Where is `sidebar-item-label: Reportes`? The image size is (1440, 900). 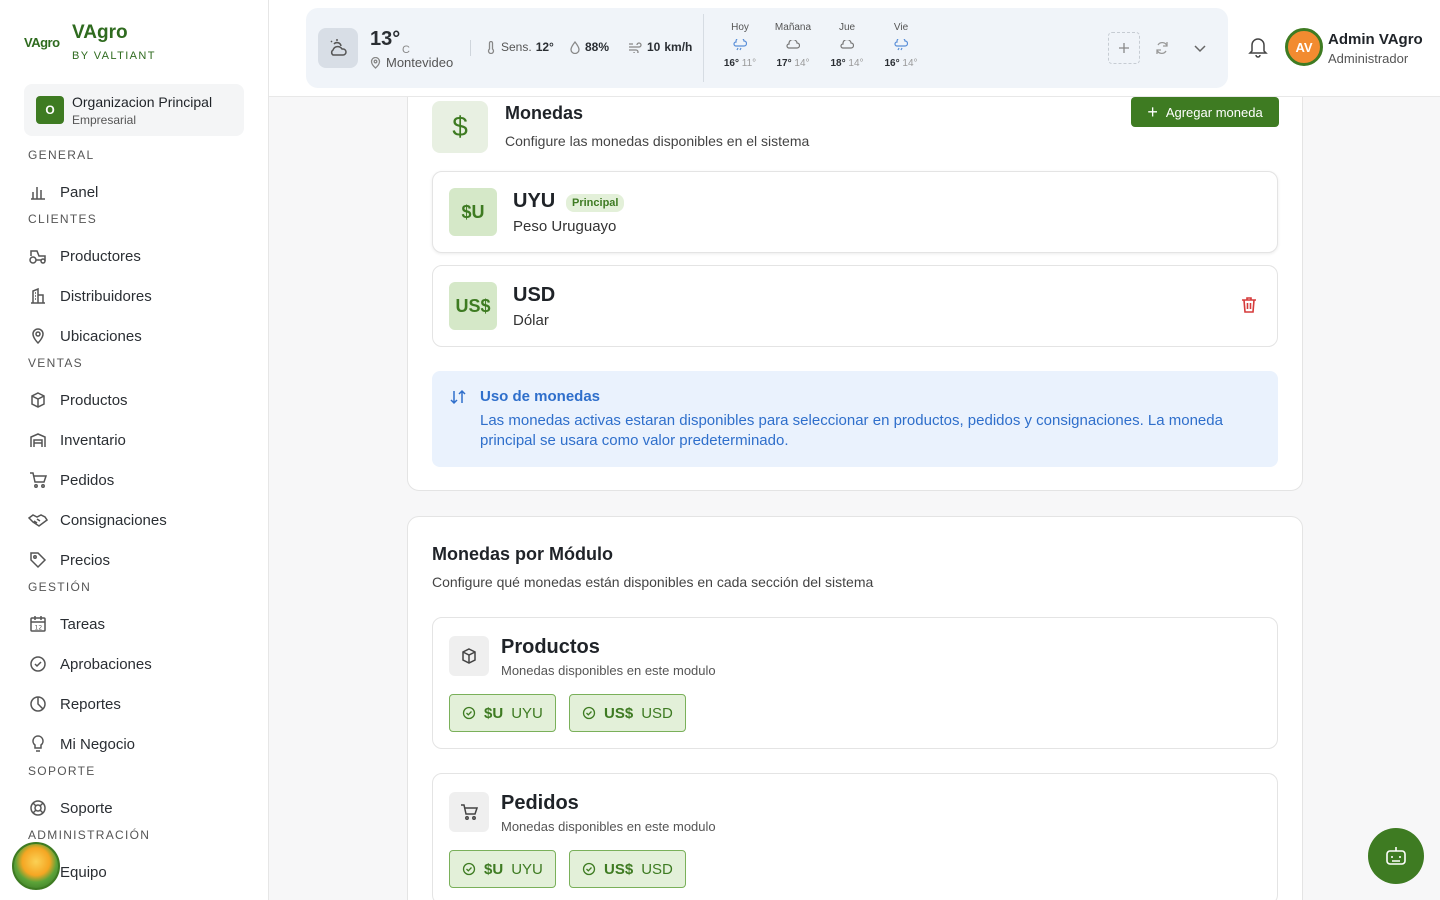 sidebar-item-label: Reportes is located at coordinates (90, 704).